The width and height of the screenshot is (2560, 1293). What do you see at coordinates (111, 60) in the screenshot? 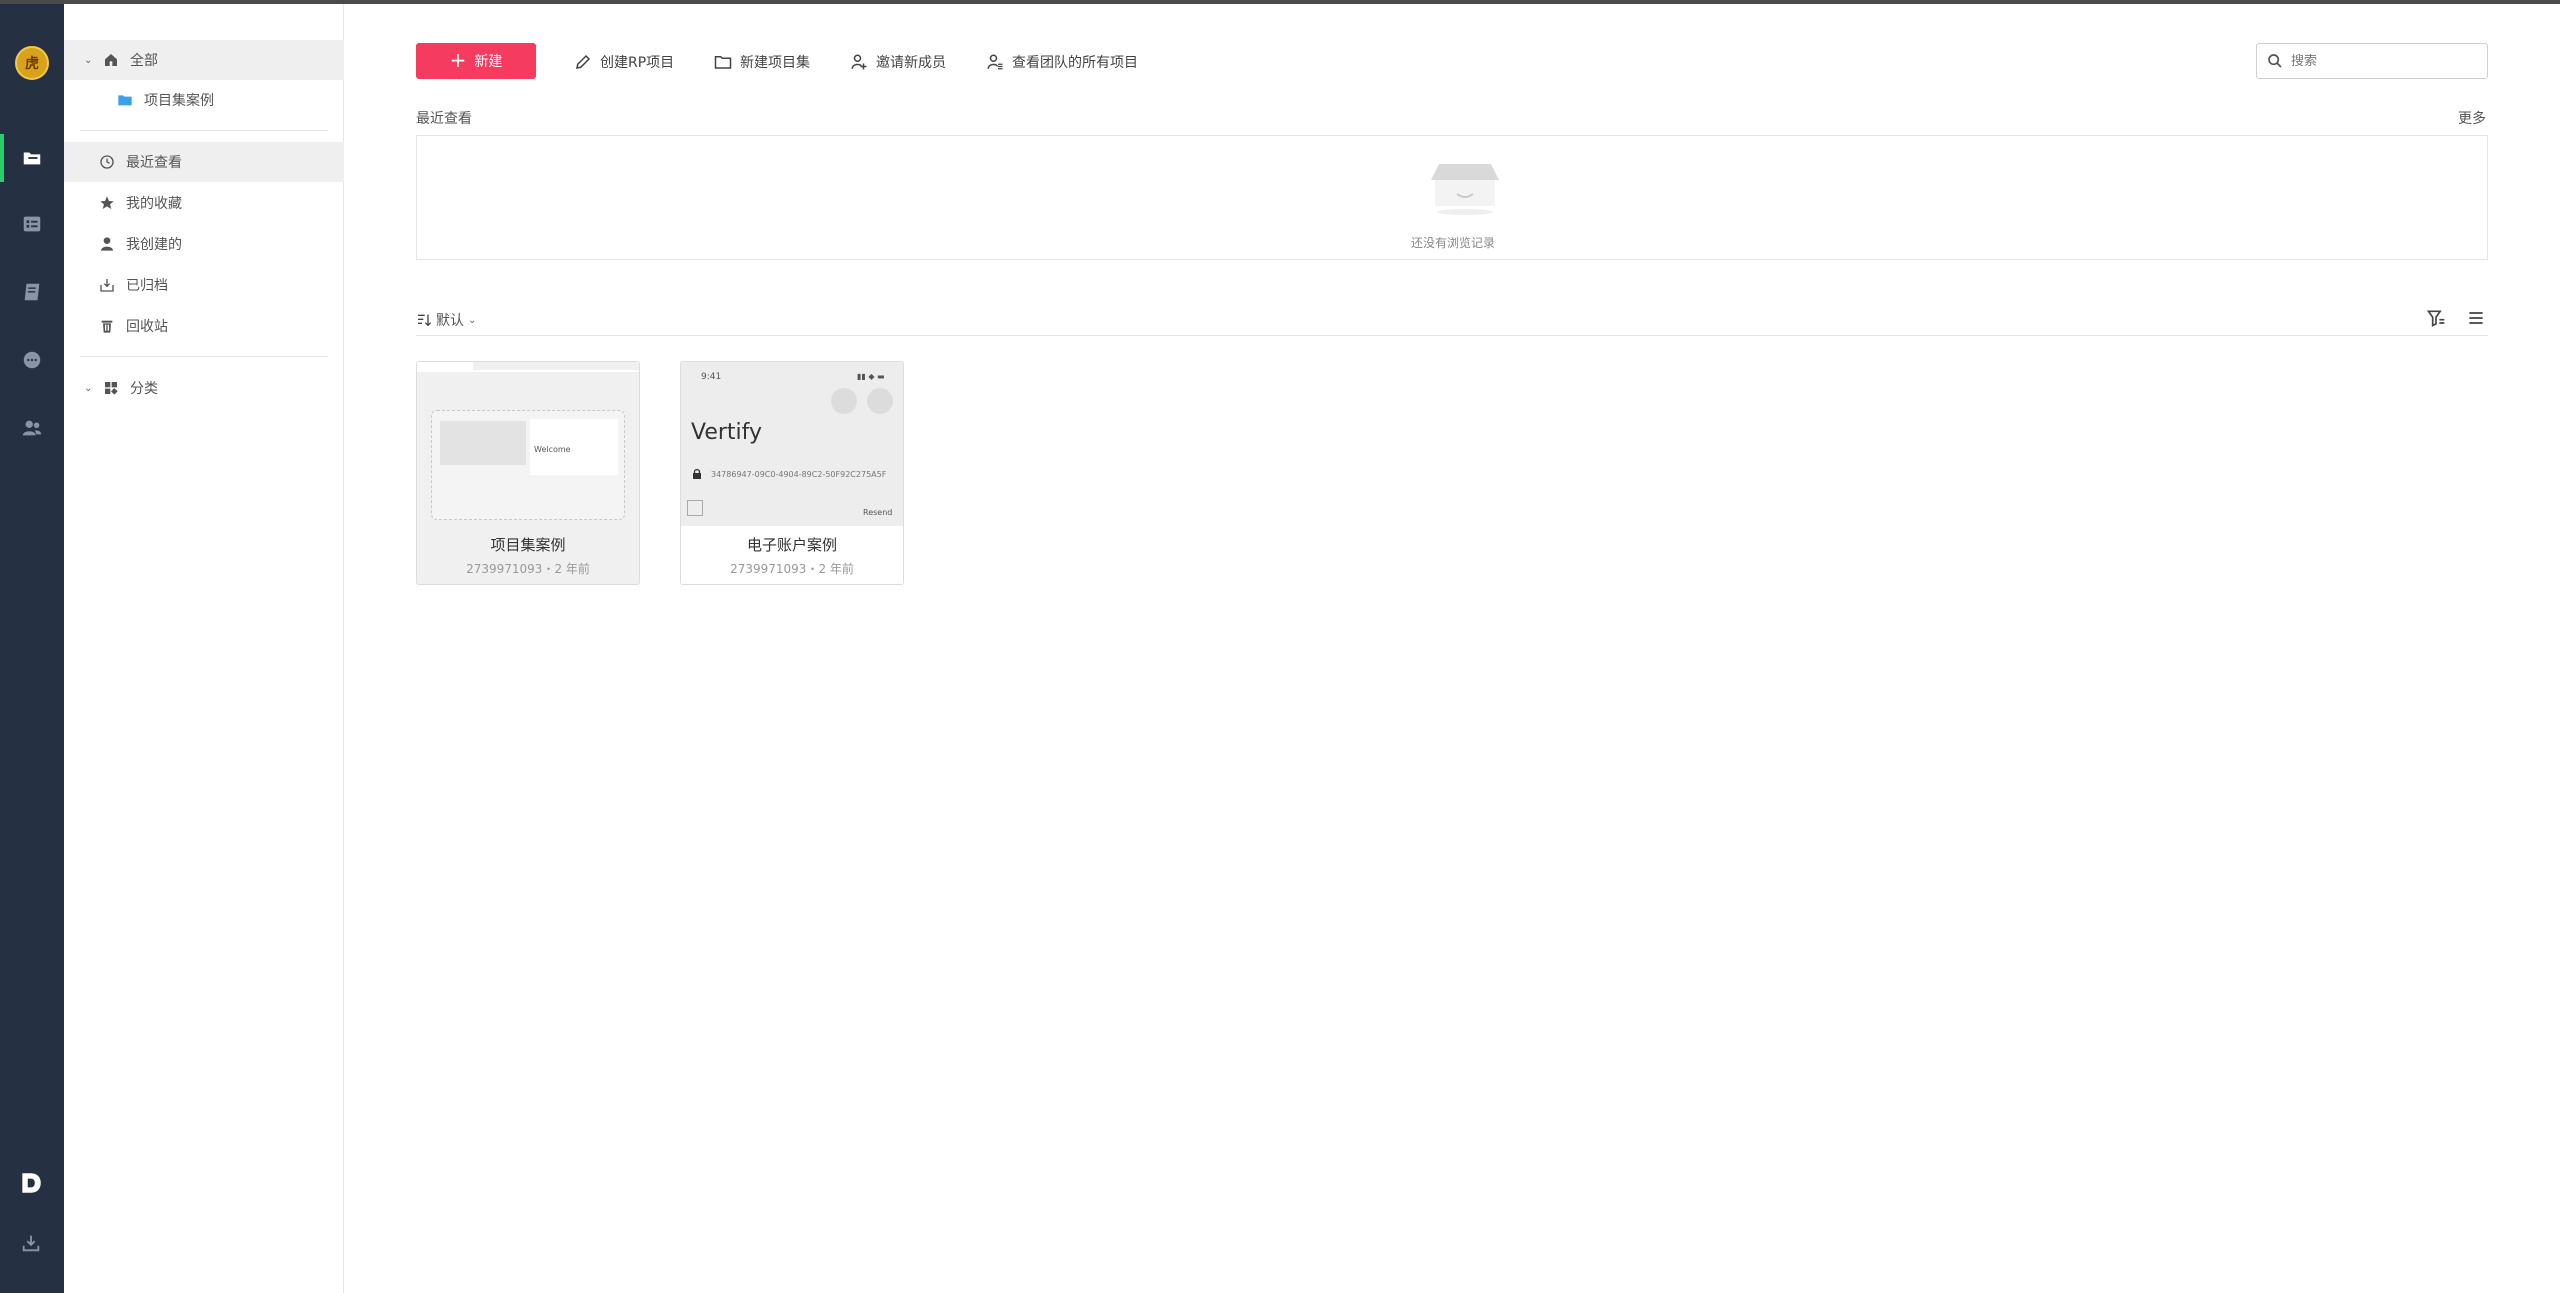
I see `home-icon` at bounding box center [111, 60].